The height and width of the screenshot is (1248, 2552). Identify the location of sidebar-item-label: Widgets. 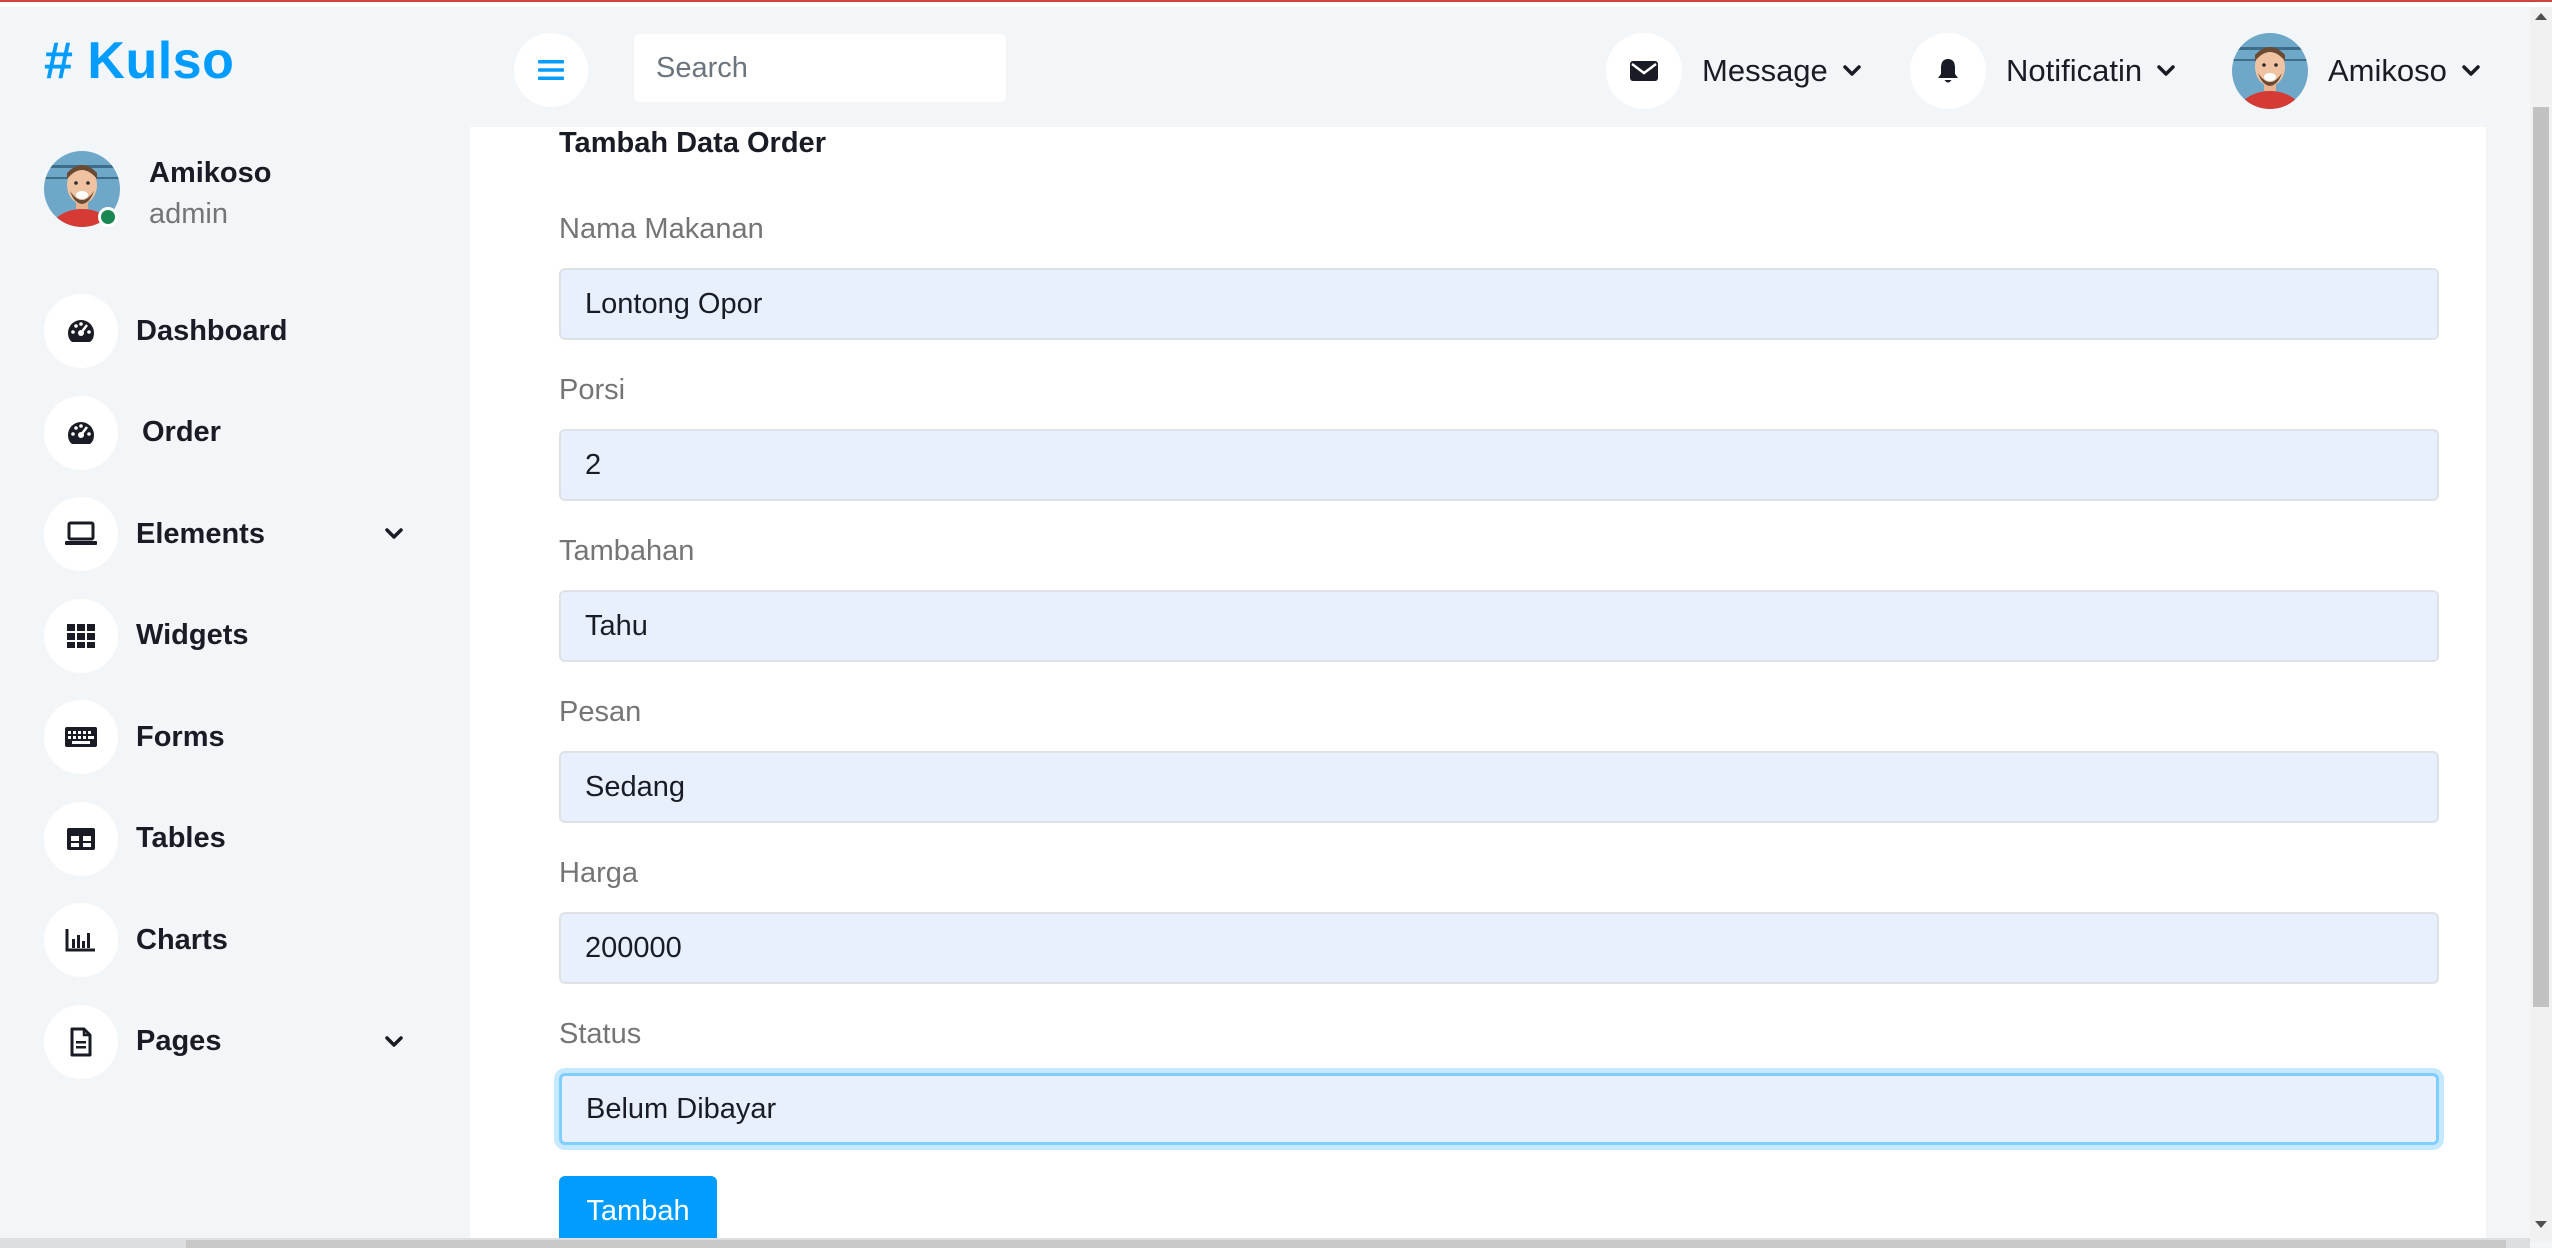
(192, 635).